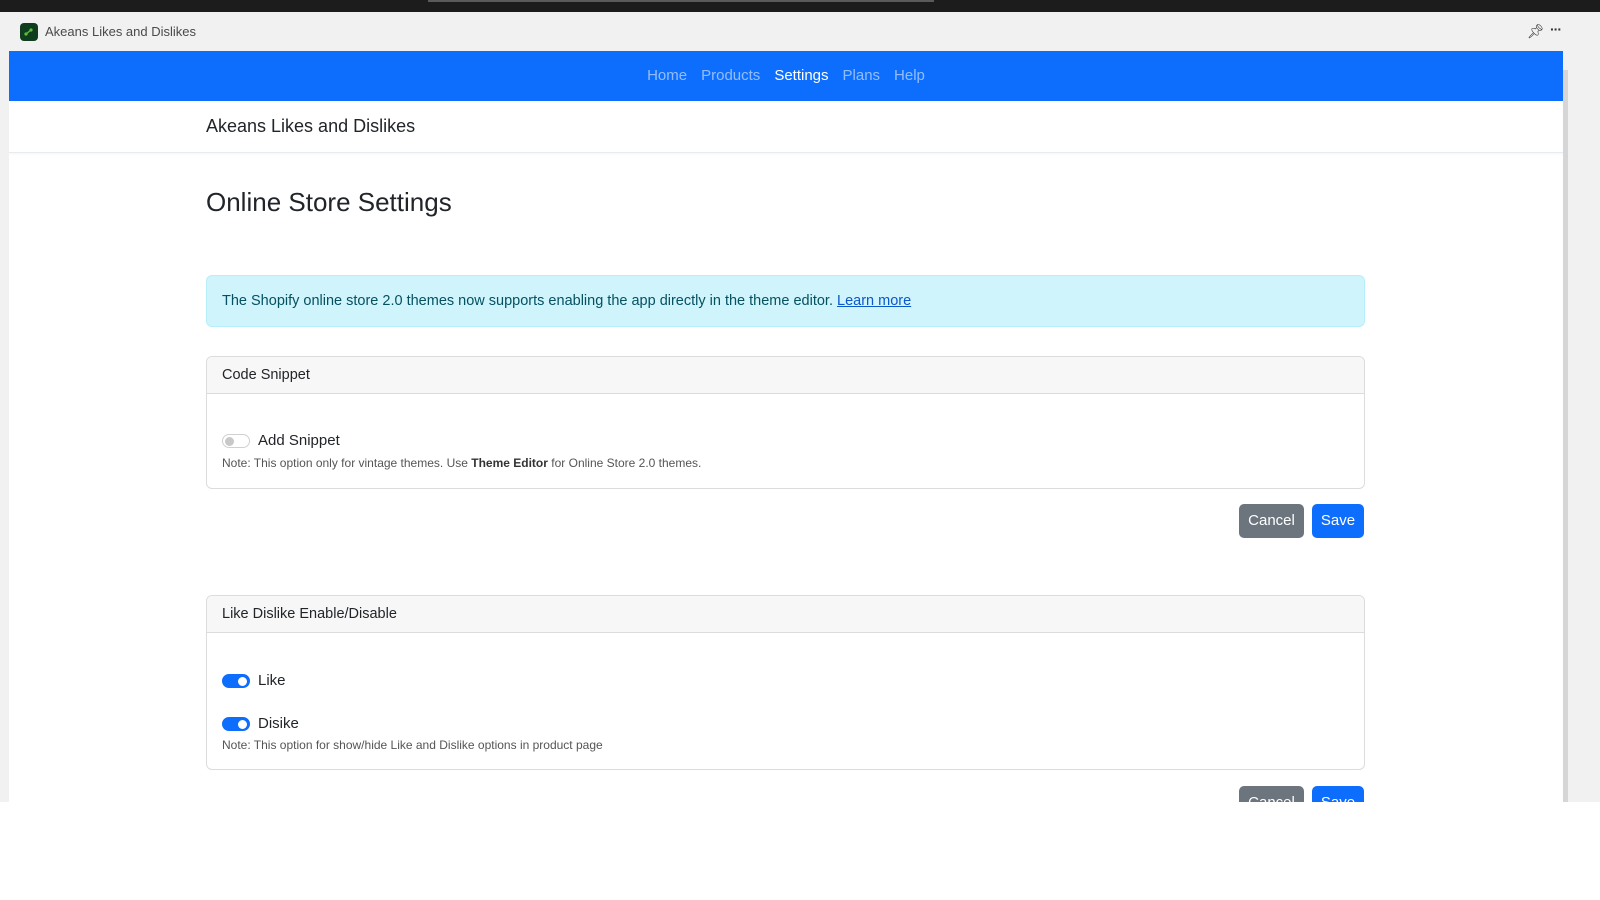 The height and width of the screenshot is (900, 1600). Describe the element at coordinates (272, 680) in the screenshot. I see `like-label: Like` at that location.